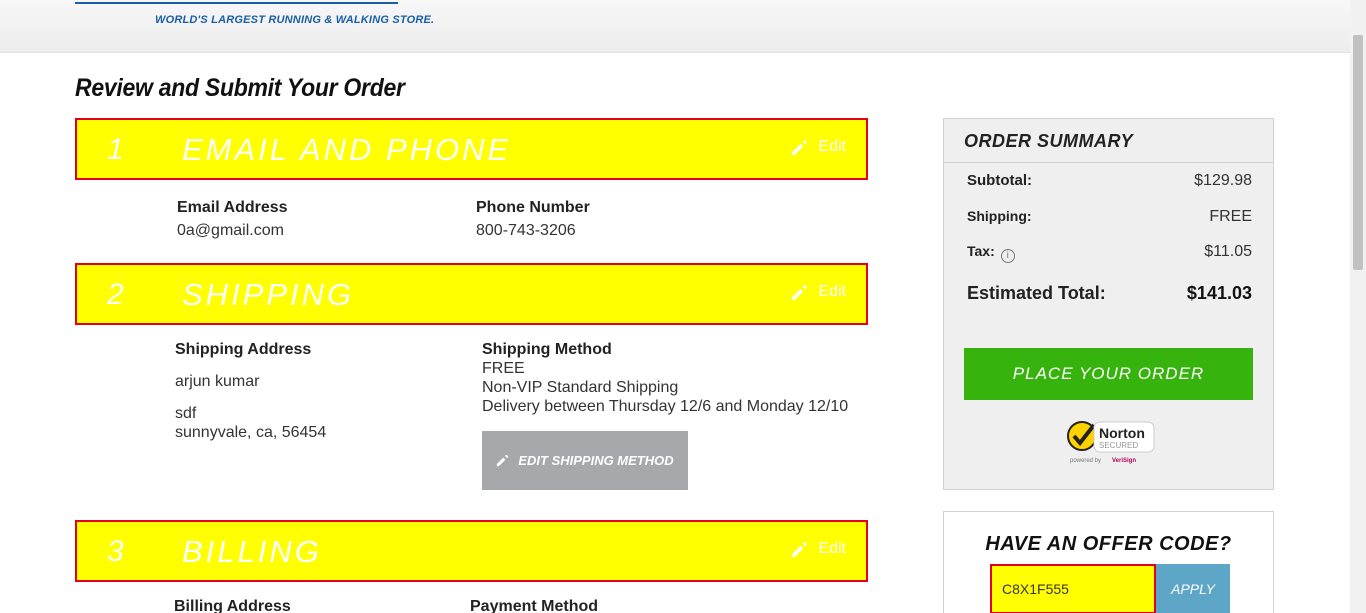 The height and width of the screenshot is (613, 1366). What do you see at coordinates (236, 4) in the screenshot?
I see `logo` at bounding box center [236, 4].